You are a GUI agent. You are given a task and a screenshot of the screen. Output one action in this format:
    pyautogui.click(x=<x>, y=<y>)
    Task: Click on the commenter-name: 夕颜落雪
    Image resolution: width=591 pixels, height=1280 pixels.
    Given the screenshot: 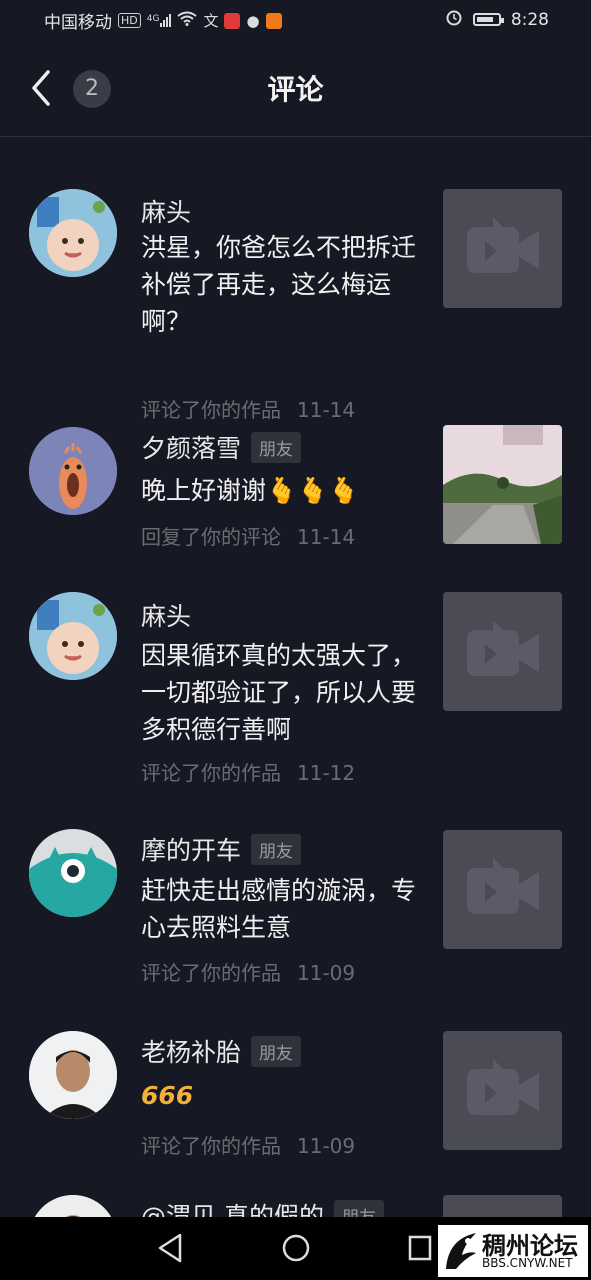 What is the action you would take?
    pyautogui.click(x=191, y=447)
    